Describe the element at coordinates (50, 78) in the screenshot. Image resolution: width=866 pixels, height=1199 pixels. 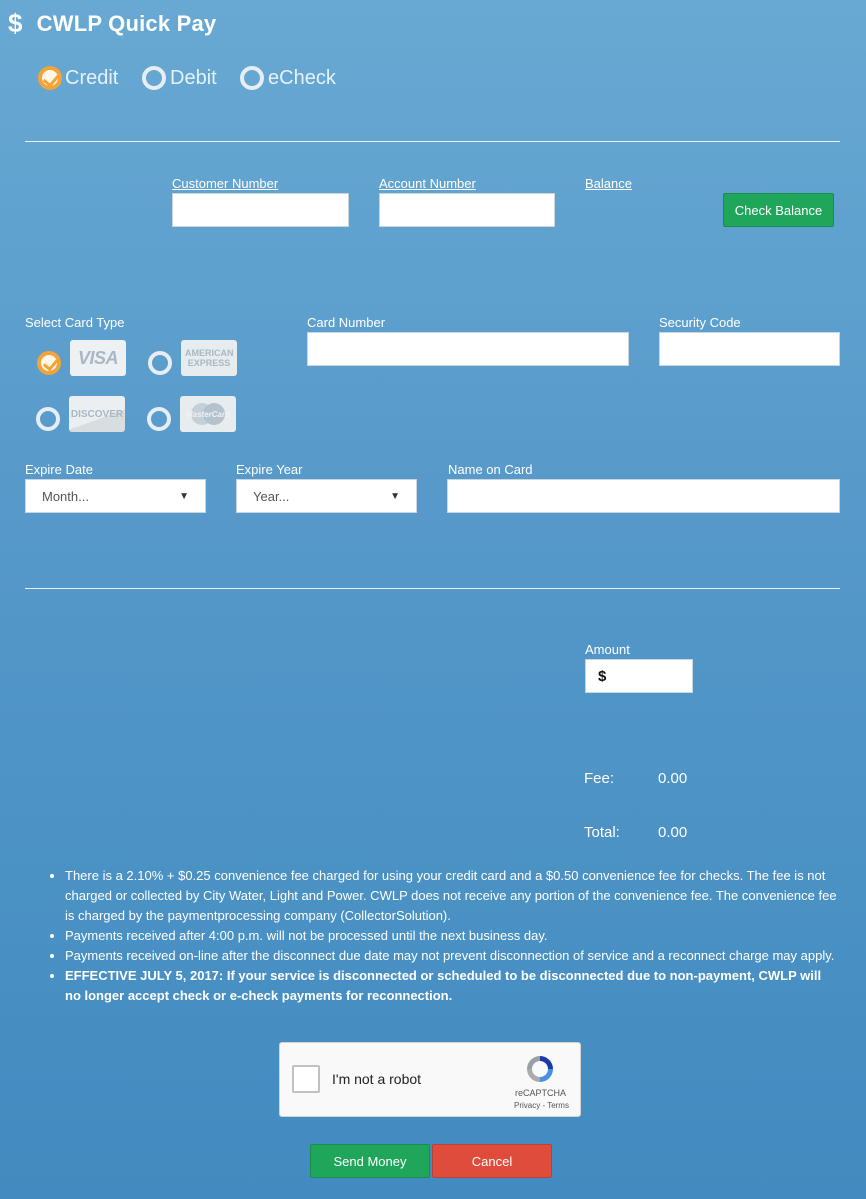
I see `radio-checked-icon` at that location.